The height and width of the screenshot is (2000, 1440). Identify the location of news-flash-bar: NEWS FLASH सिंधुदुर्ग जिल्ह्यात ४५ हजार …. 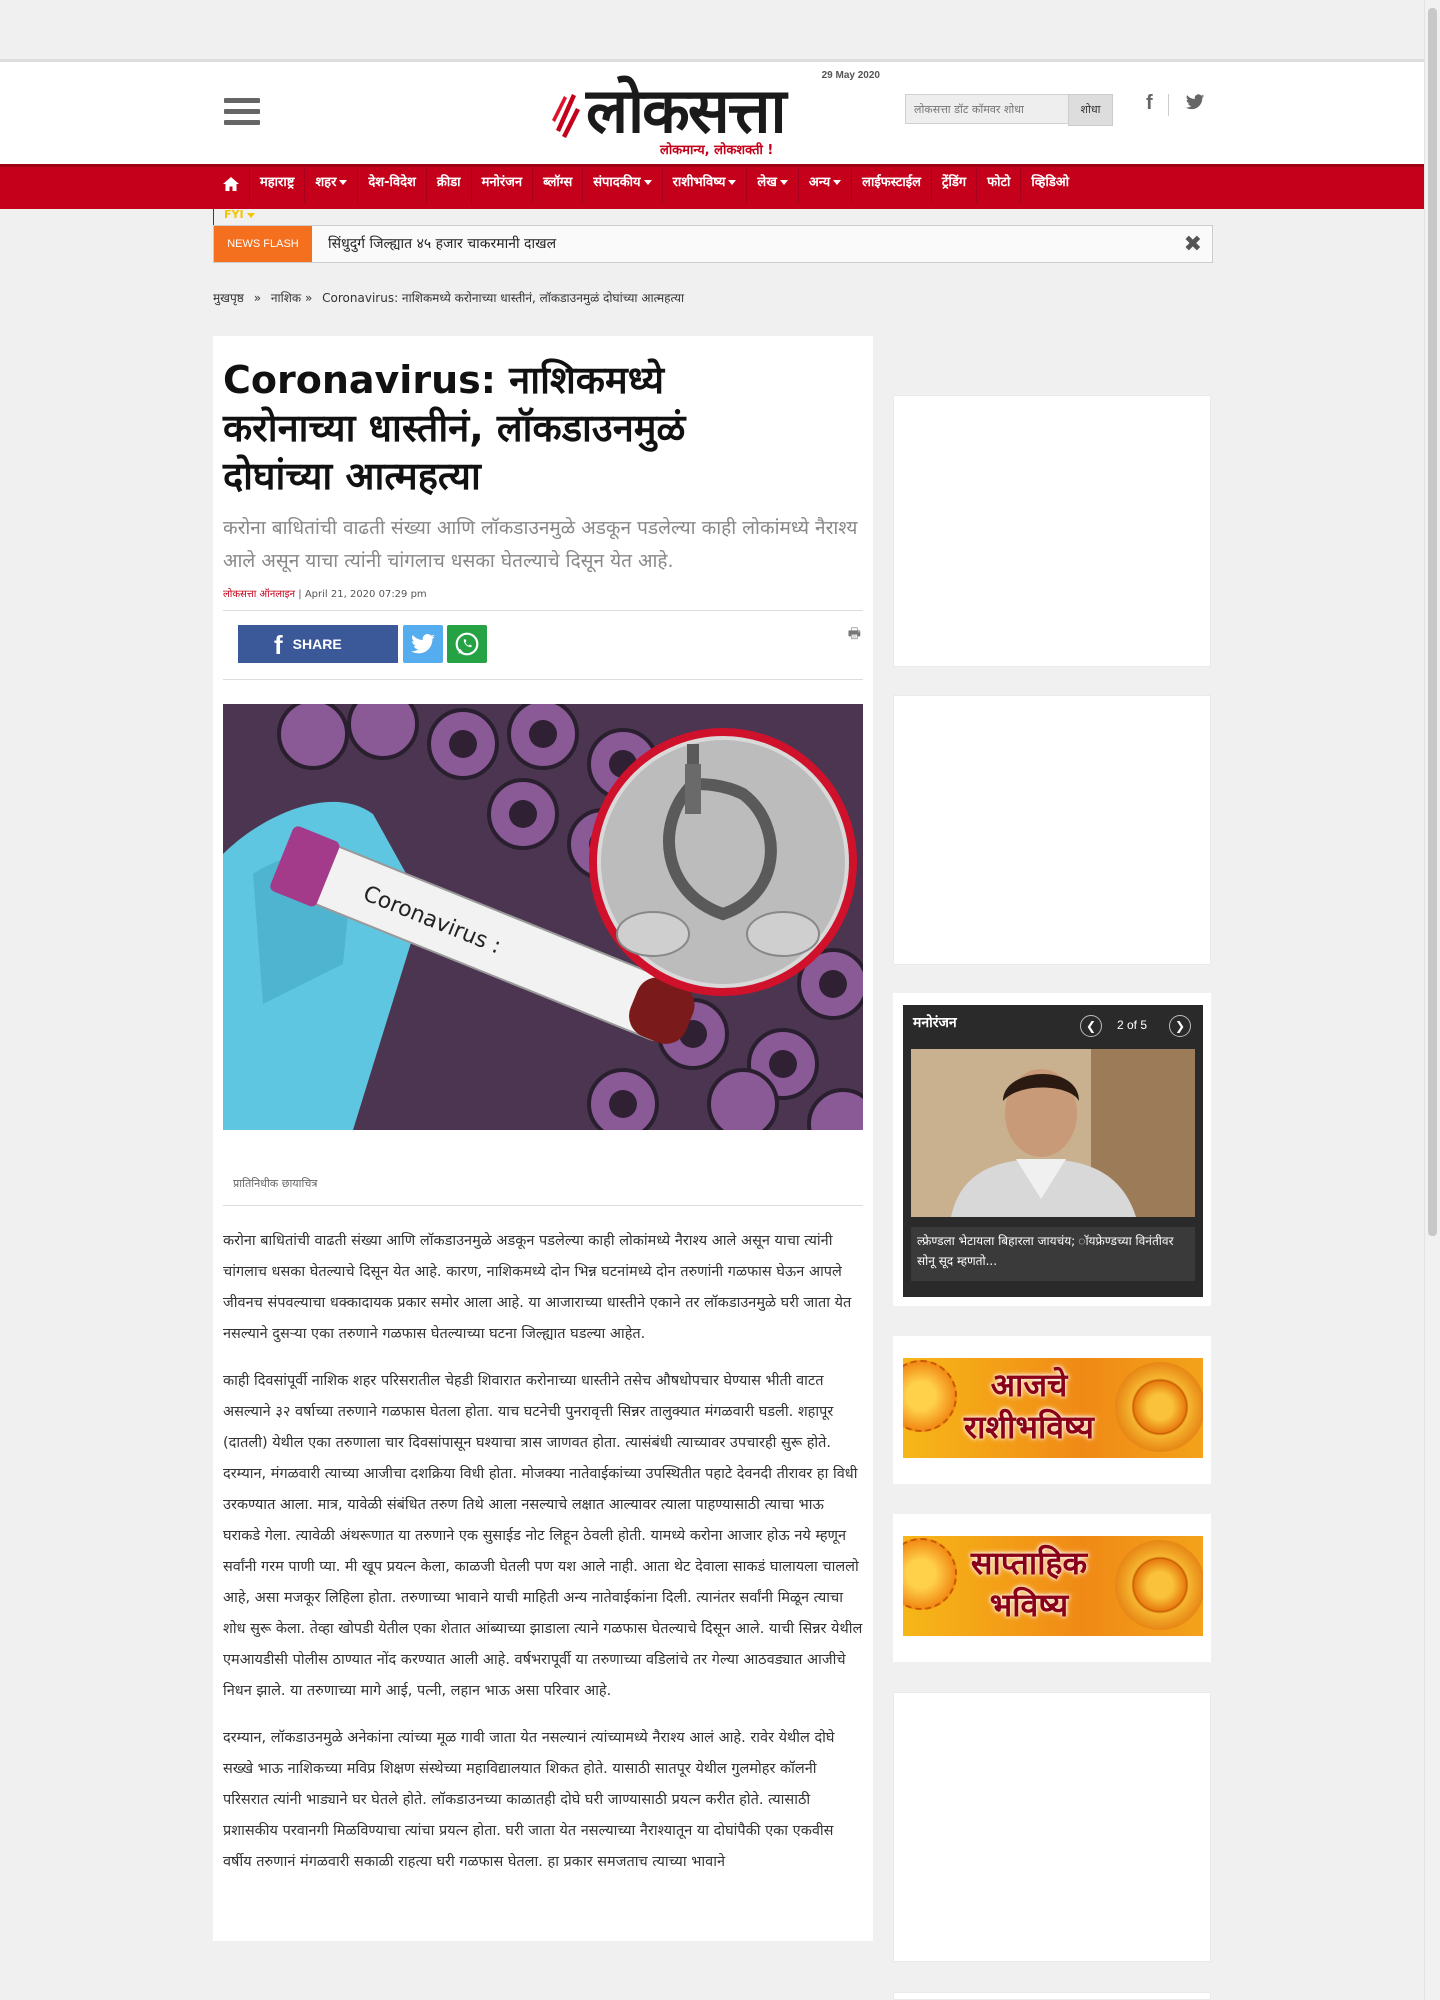
(713, 244).